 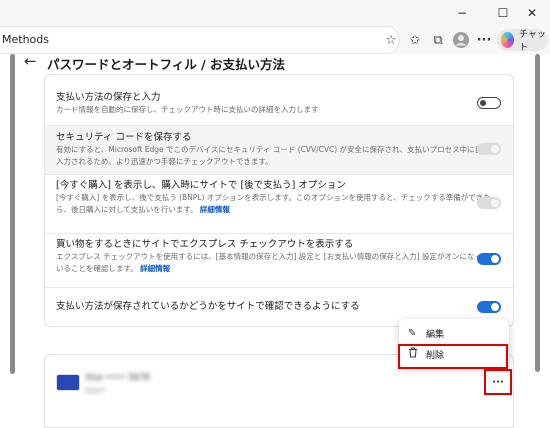 What do you see at coordinates (68, 382) in the screenshot?
I see `credit-card-icon` at bounding box center [68, 382].